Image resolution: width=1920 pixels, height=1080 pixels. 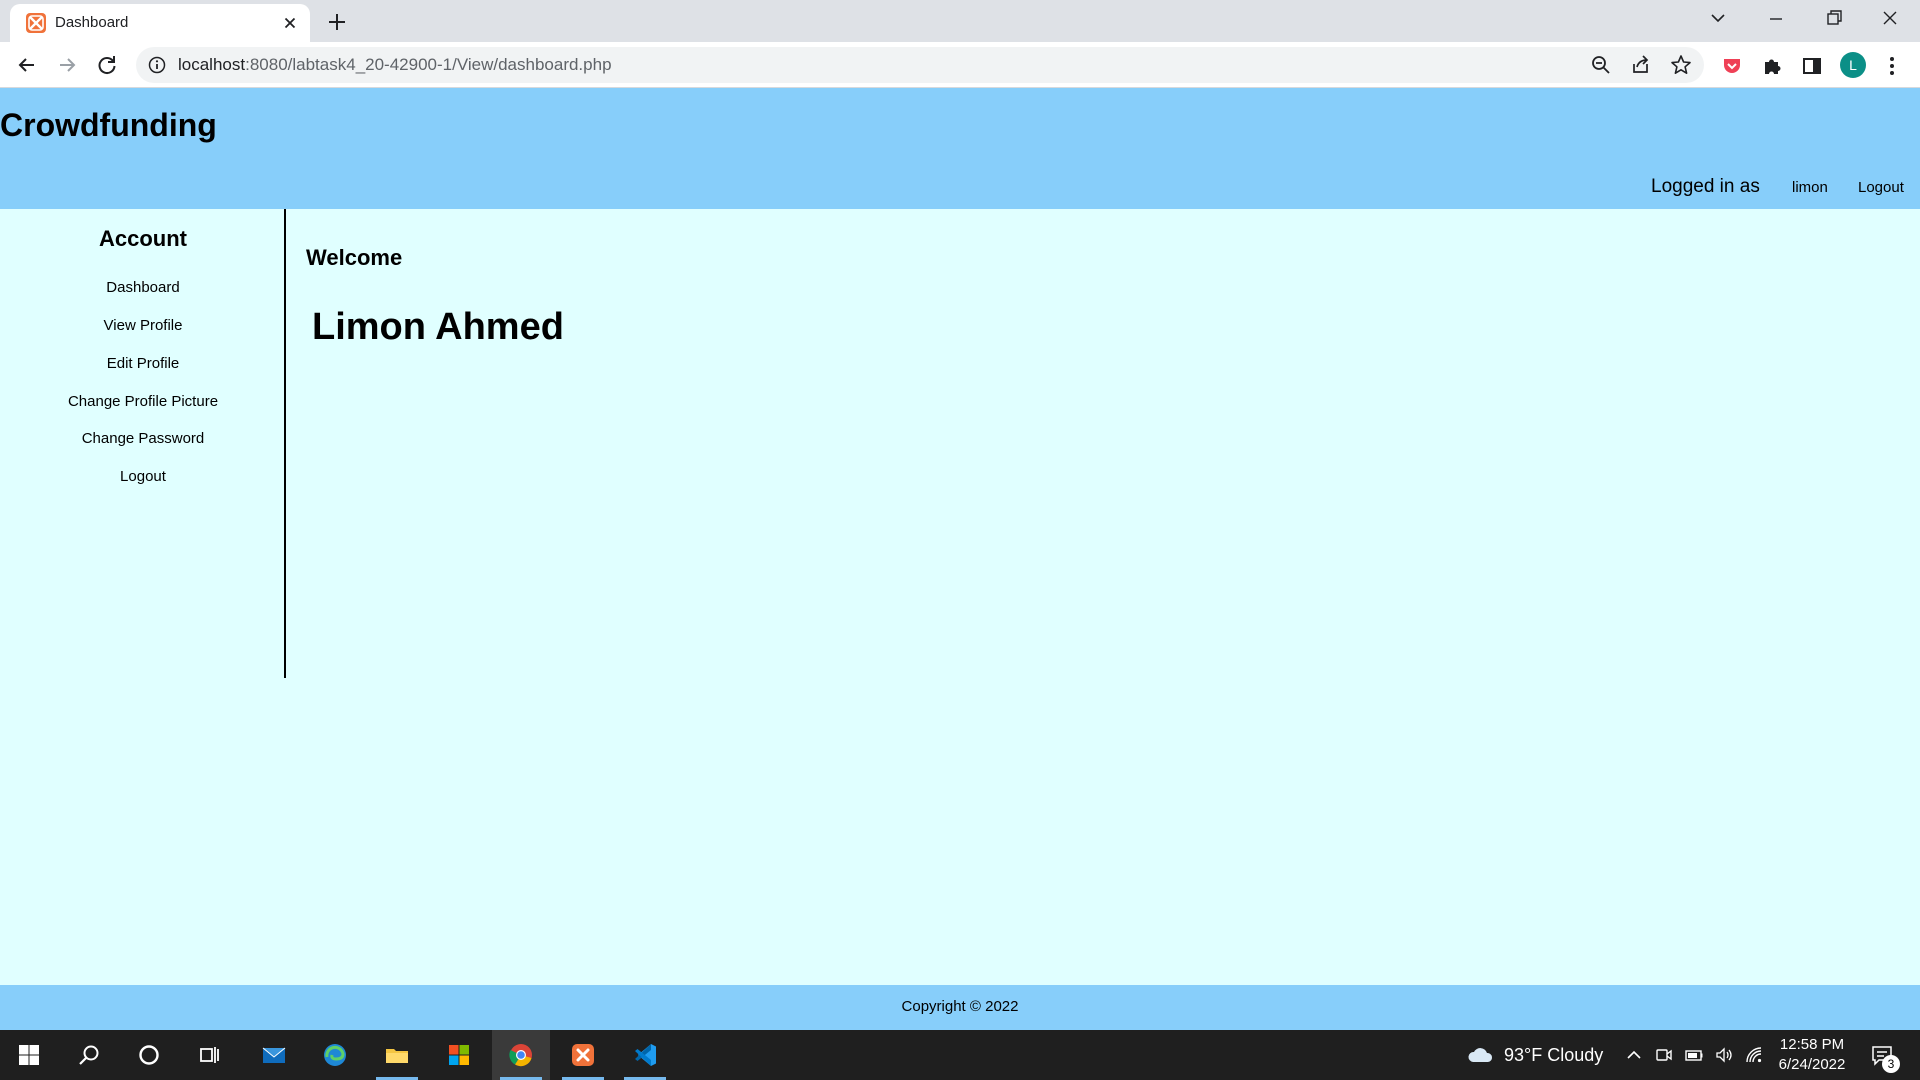 I want to click on file-explorer-icon, so click(x=397, y=1055).